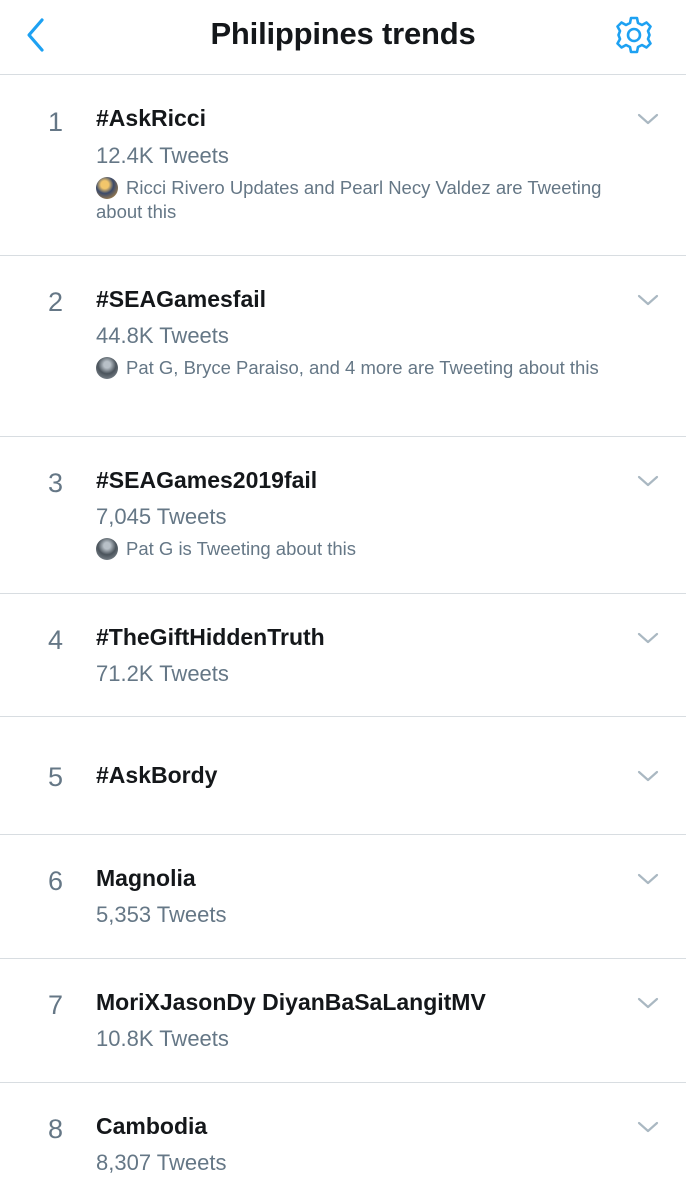  Describe the element at coordinates (56, 640) in the screenshot. I see `trend-rank: 4` at that location.